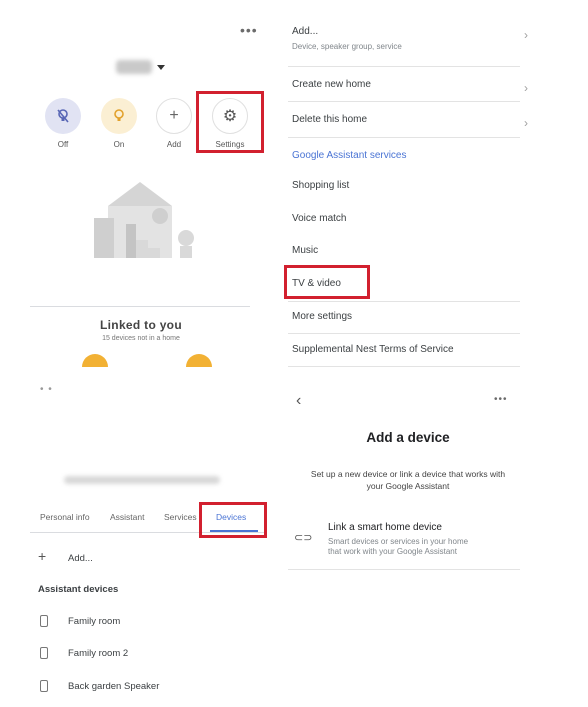 The height and width of the screenshot is (707, 588). I want to click on assistant-services-heading: Google Assistant services, so click(349, 155).